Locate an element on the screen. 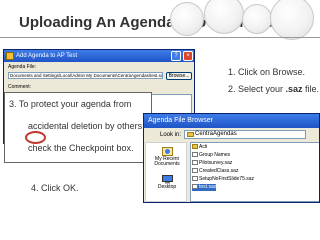 Image resolution: width=320 pixels, height=240 pixels. file-item: Pilotsurvey.saz is located at coordinates (212, 163).